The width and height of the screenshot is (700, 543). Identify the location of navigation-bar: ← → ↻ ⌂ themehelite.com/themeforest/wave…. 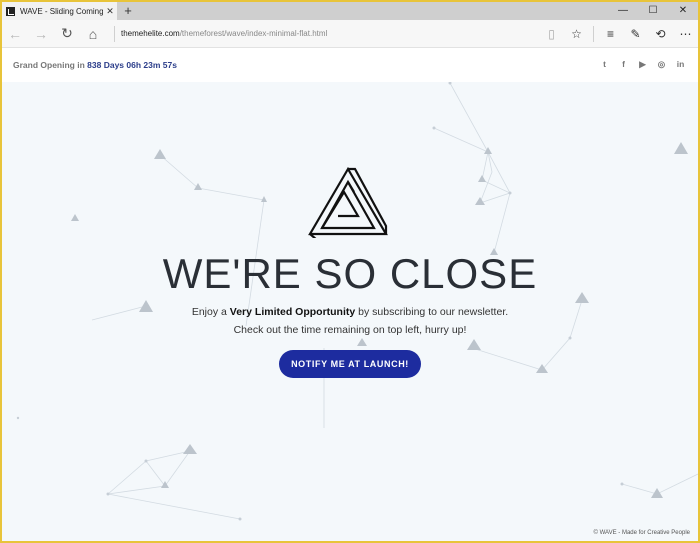
(350, 34).